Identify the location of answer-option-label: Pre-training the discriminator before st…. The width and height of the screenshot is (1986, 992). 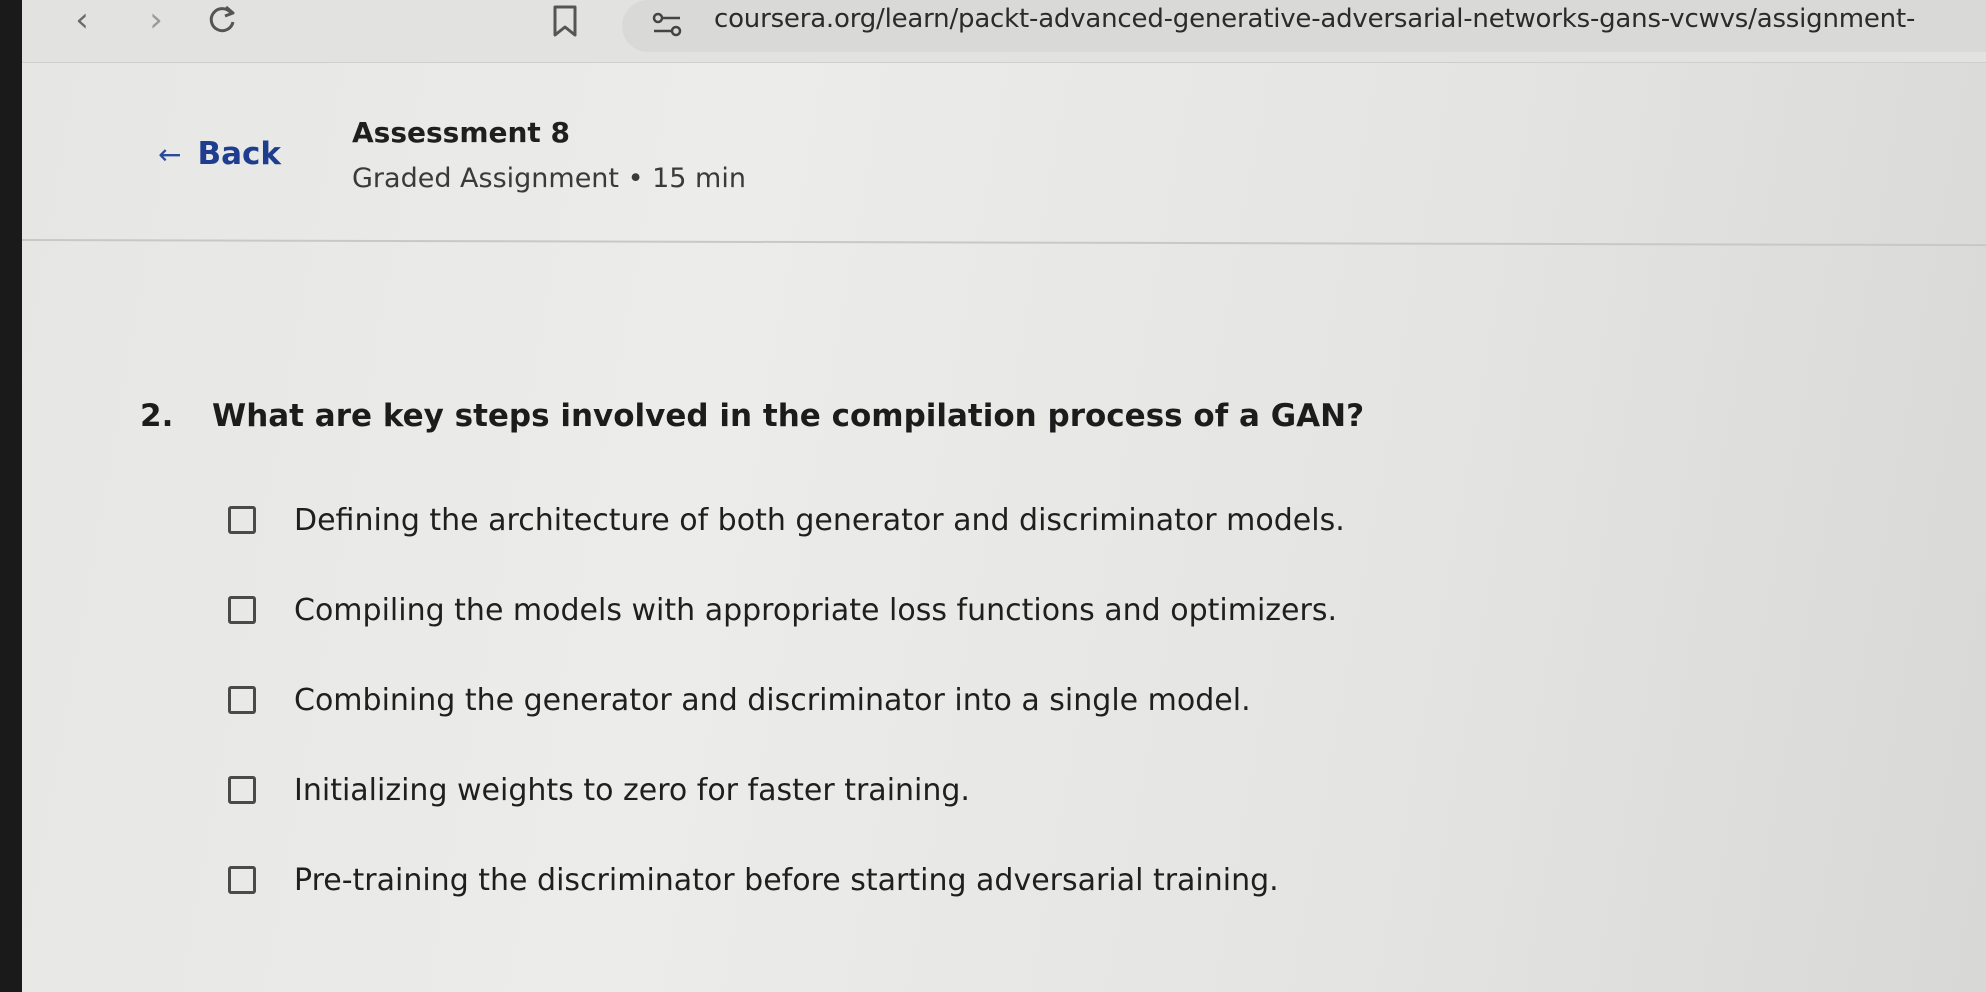
(786, 880).